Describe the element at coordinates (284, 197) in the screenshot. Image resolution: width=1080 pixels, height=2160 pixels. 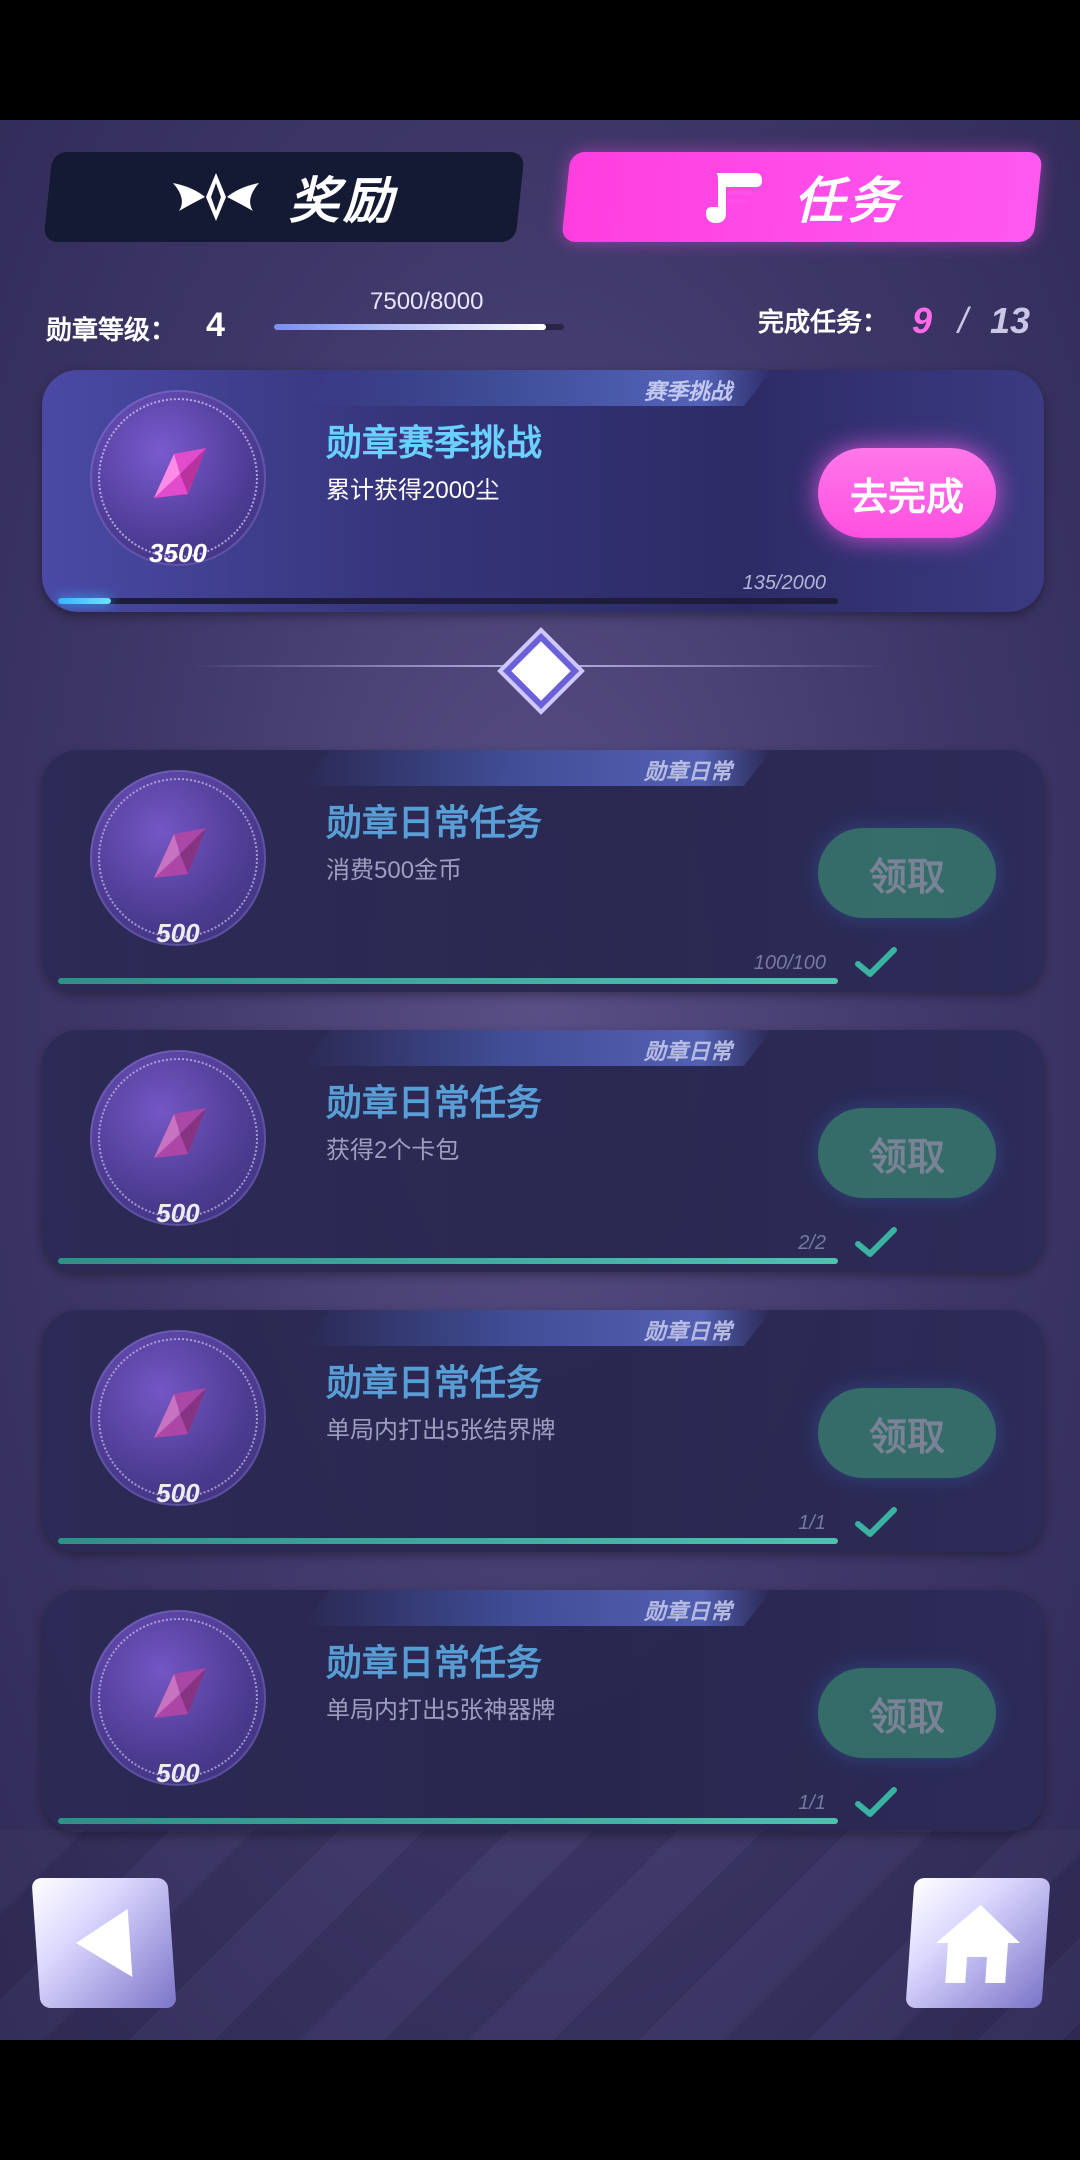
I see `tab-rewards: 奖励` at that location.